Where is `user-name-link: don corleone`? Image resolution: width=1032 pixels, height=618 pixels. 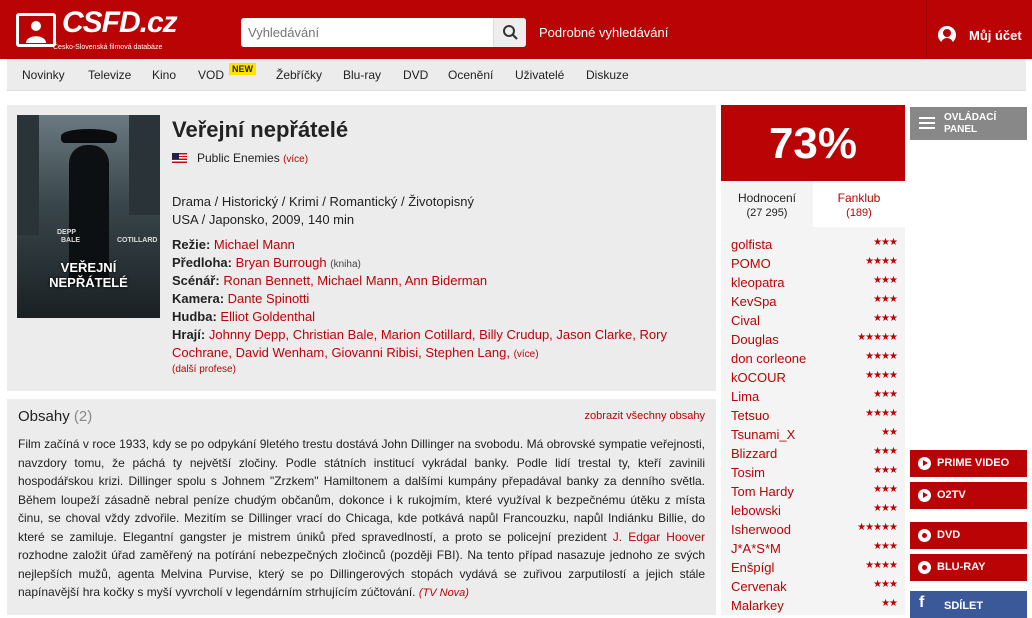 user-name-link: don corleone is located at coordinates (768, 358).